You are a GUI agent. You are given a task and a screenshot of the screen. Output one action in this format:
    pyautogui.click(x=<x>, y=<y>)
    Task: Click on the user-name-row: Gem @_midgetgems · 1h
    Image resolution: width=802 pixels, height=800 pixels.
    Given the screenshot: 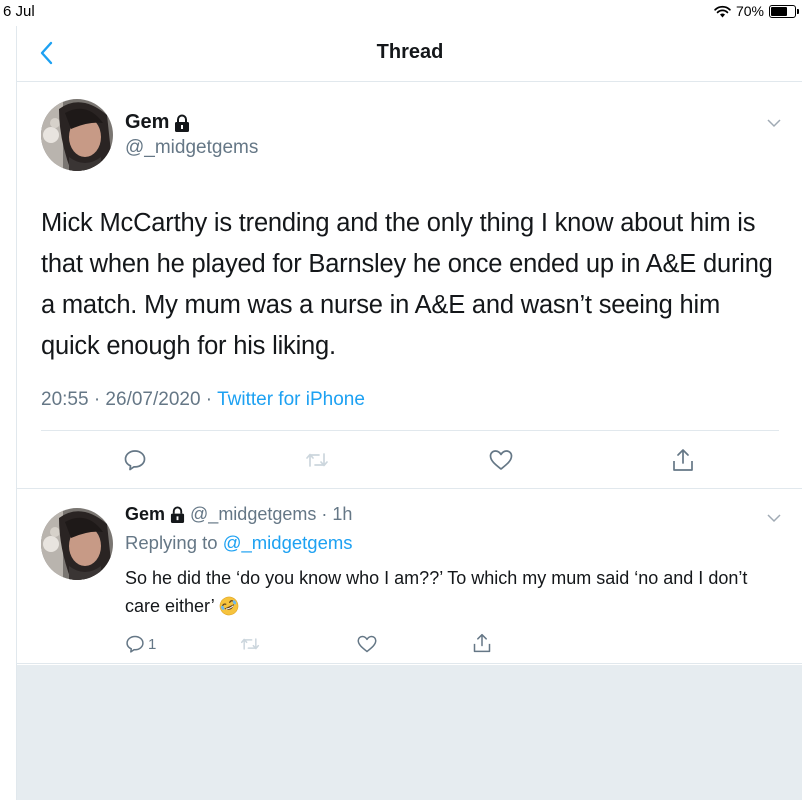 What is the action you would take?
    pyautogui.click(x=238, y=514)
    